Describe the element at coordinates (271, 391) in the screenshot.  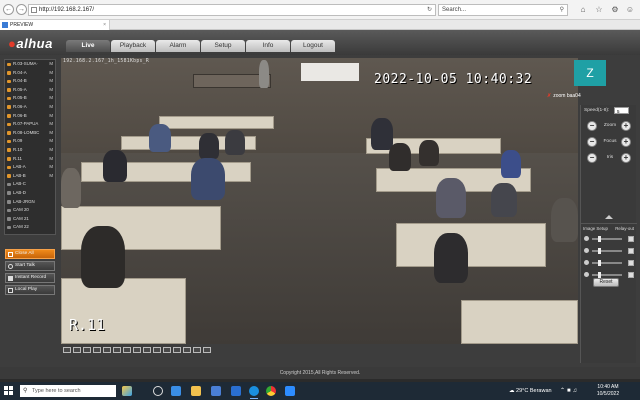
I see `chrome-icon` at that location.